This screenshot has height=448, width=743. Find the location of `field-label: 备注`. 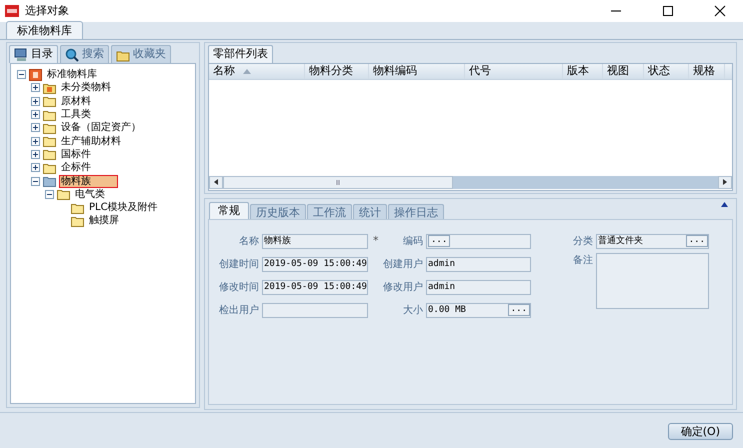

field-label: 备注 is located at coordinates (582, 261).